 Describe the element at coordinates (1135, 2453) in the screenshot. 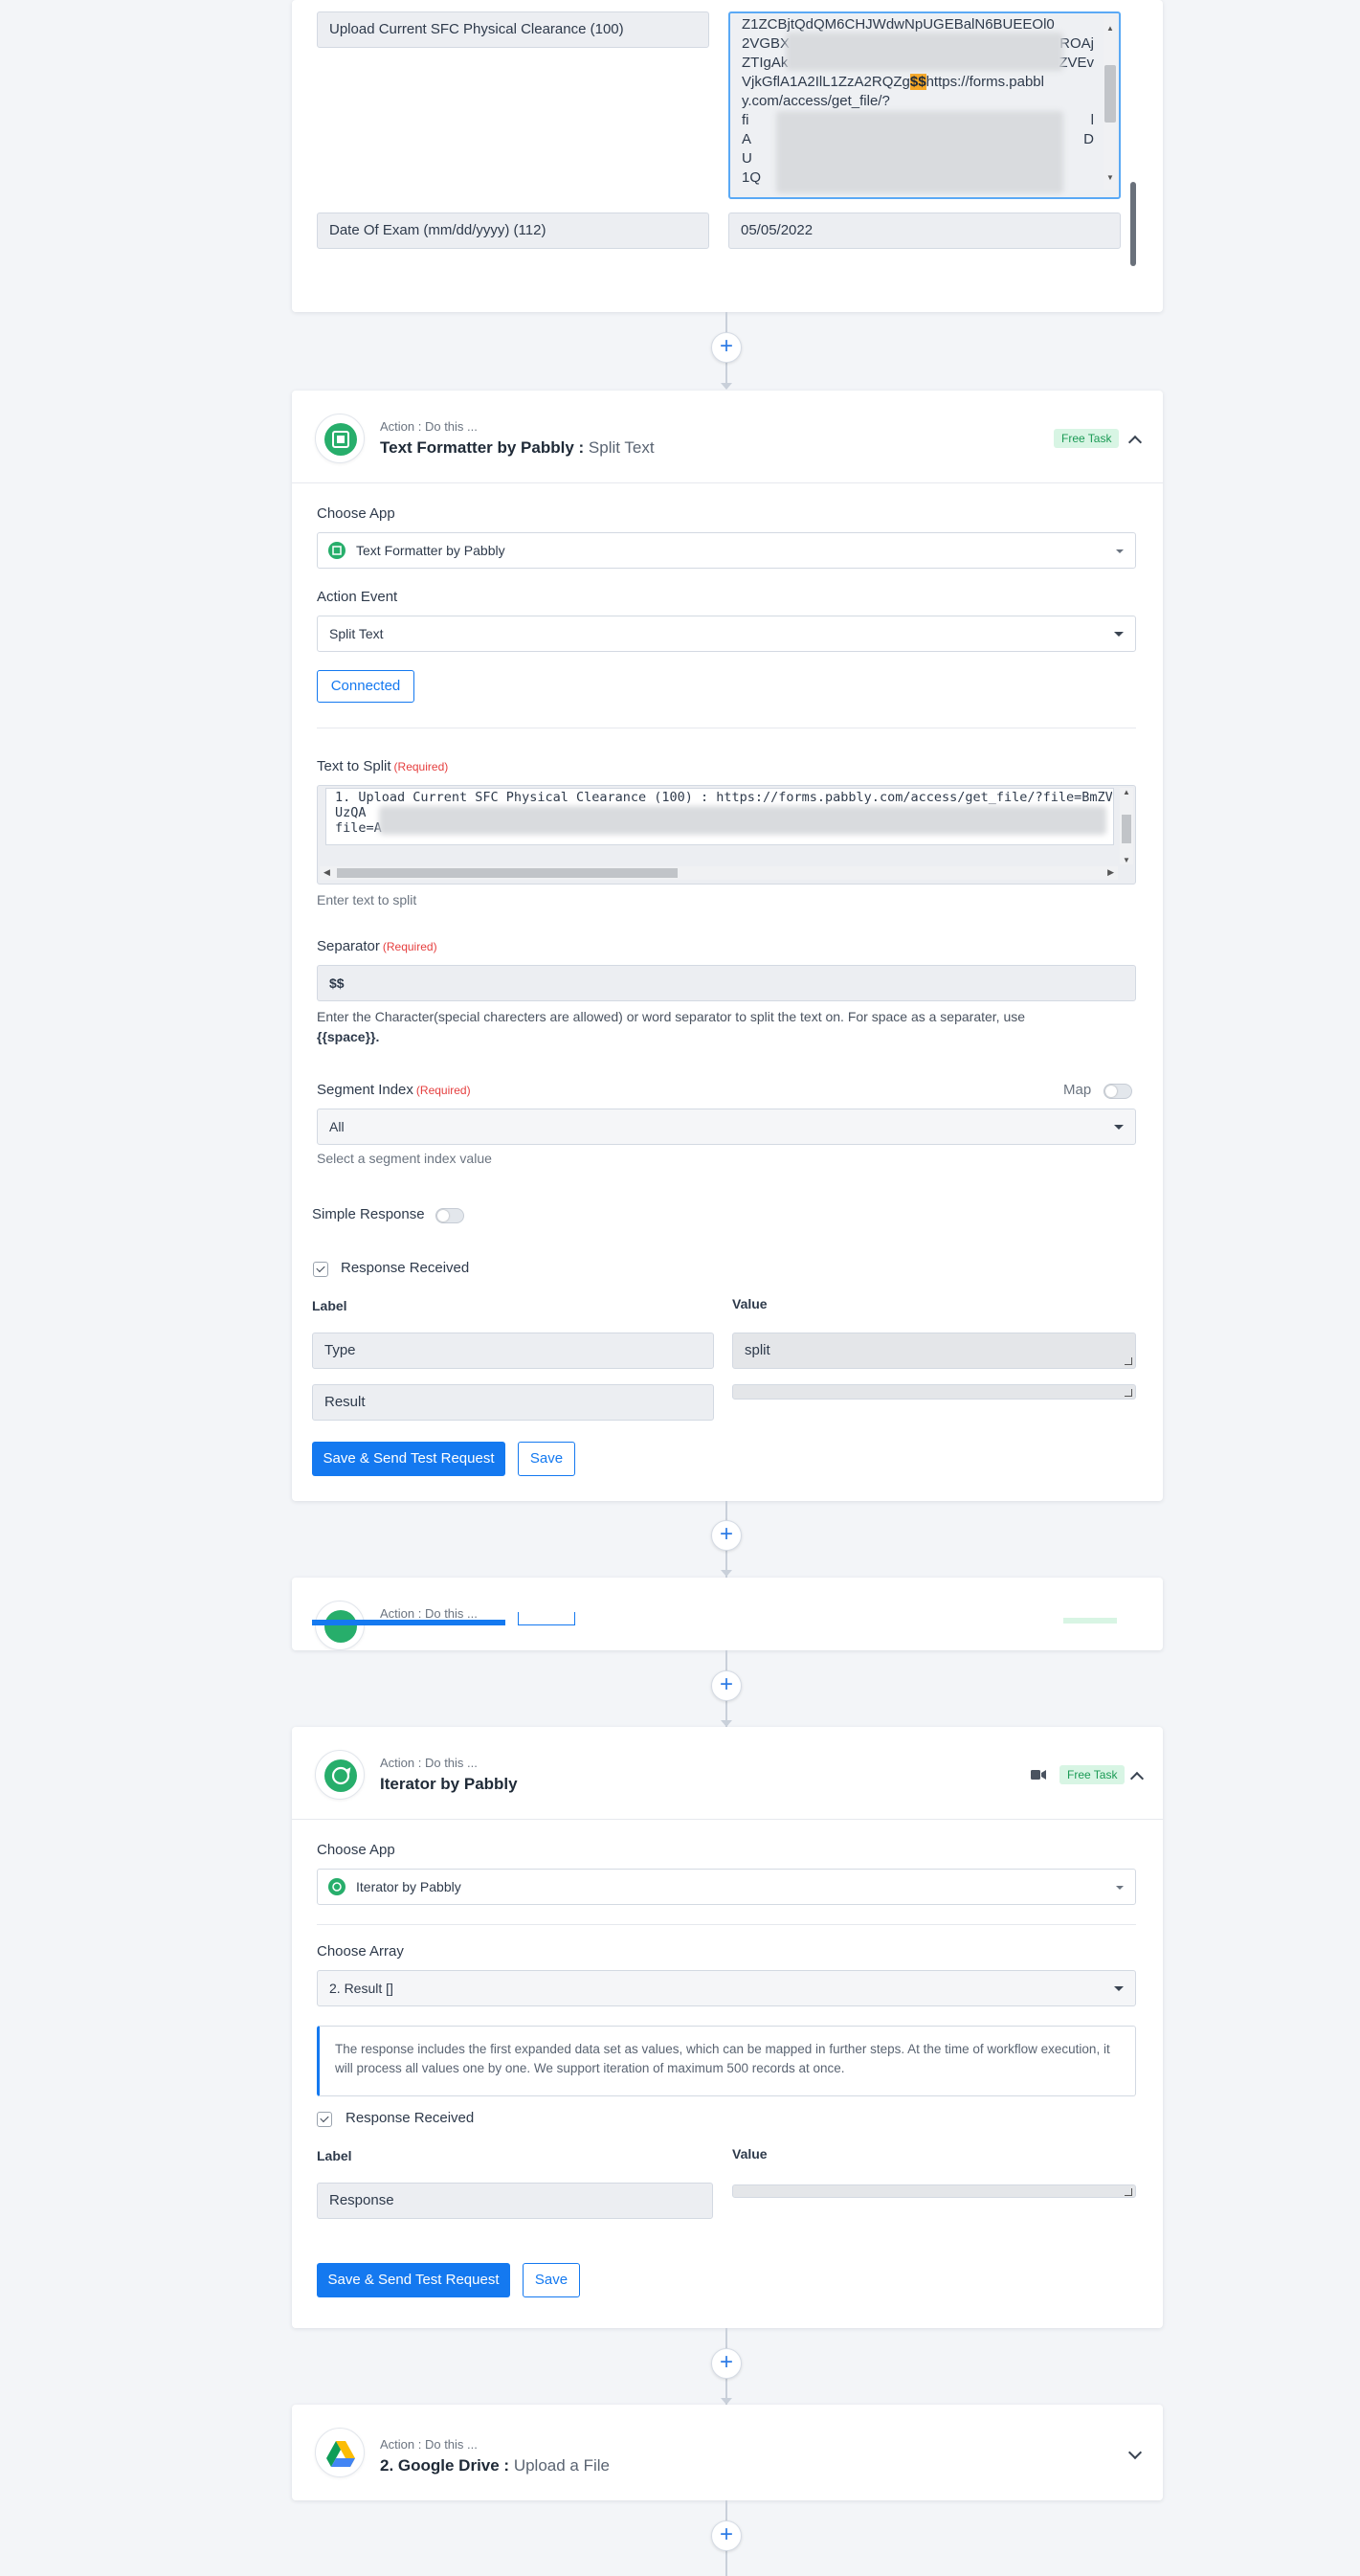

I see `expand-chevron-icon` at that location.